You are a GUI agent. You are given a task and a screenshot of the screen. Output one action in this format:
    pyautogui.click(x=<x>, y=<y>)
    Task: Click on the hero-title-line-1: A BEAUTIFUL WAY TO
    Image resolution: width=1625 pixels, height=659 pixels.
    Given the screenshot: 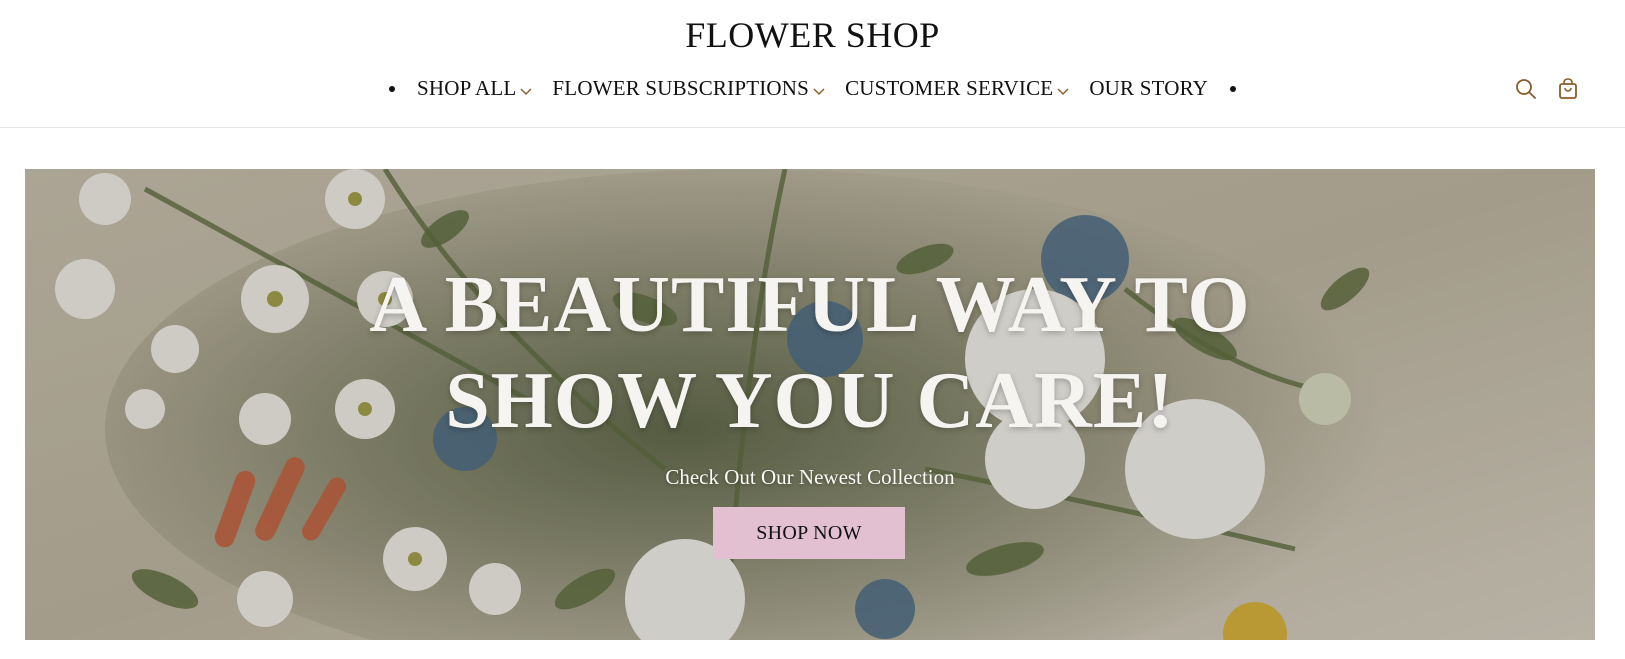 What is the action you would take?
    pyautogui.click(x=810, y=305)
    